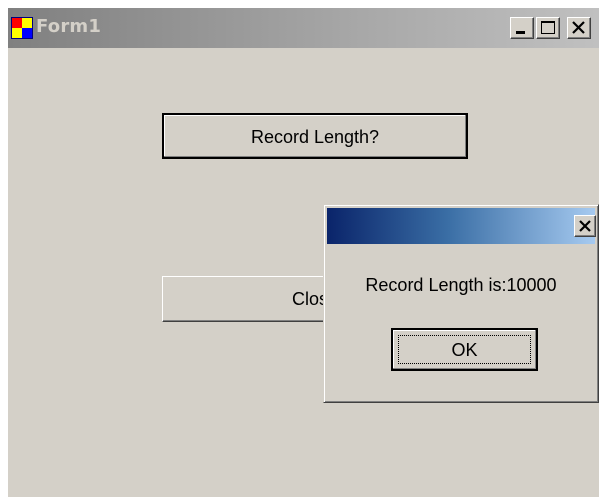 The image size is (599, 497). I want to click on record-length-button: Record Length?, so click(315, 136).